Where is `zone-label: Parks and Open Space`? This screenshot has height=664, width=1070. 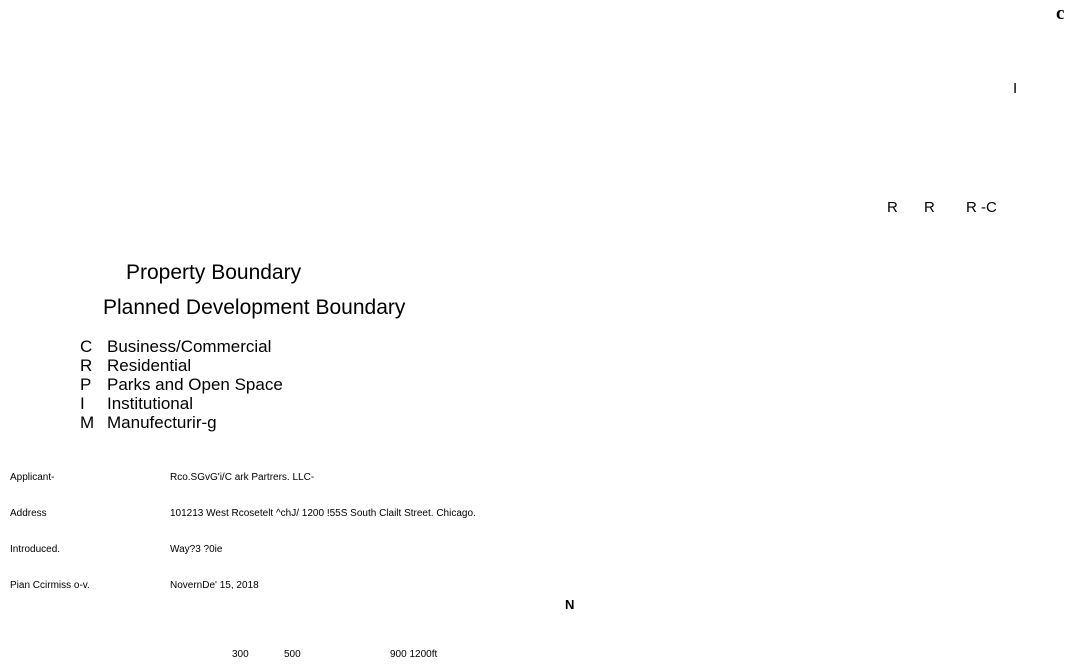
zone-label: Parks and Open Space is located at coordinates (195, 384).